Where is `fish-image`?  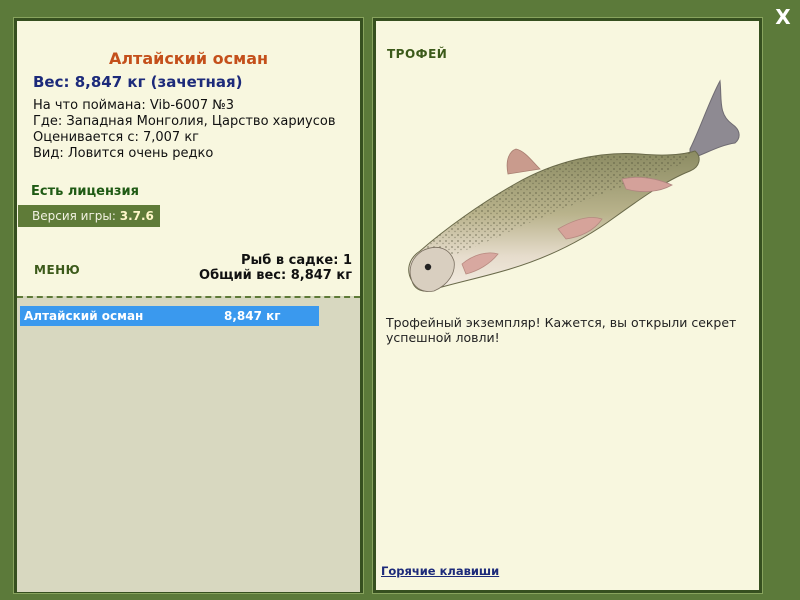 fish-image is located at coordinates (574, 185).